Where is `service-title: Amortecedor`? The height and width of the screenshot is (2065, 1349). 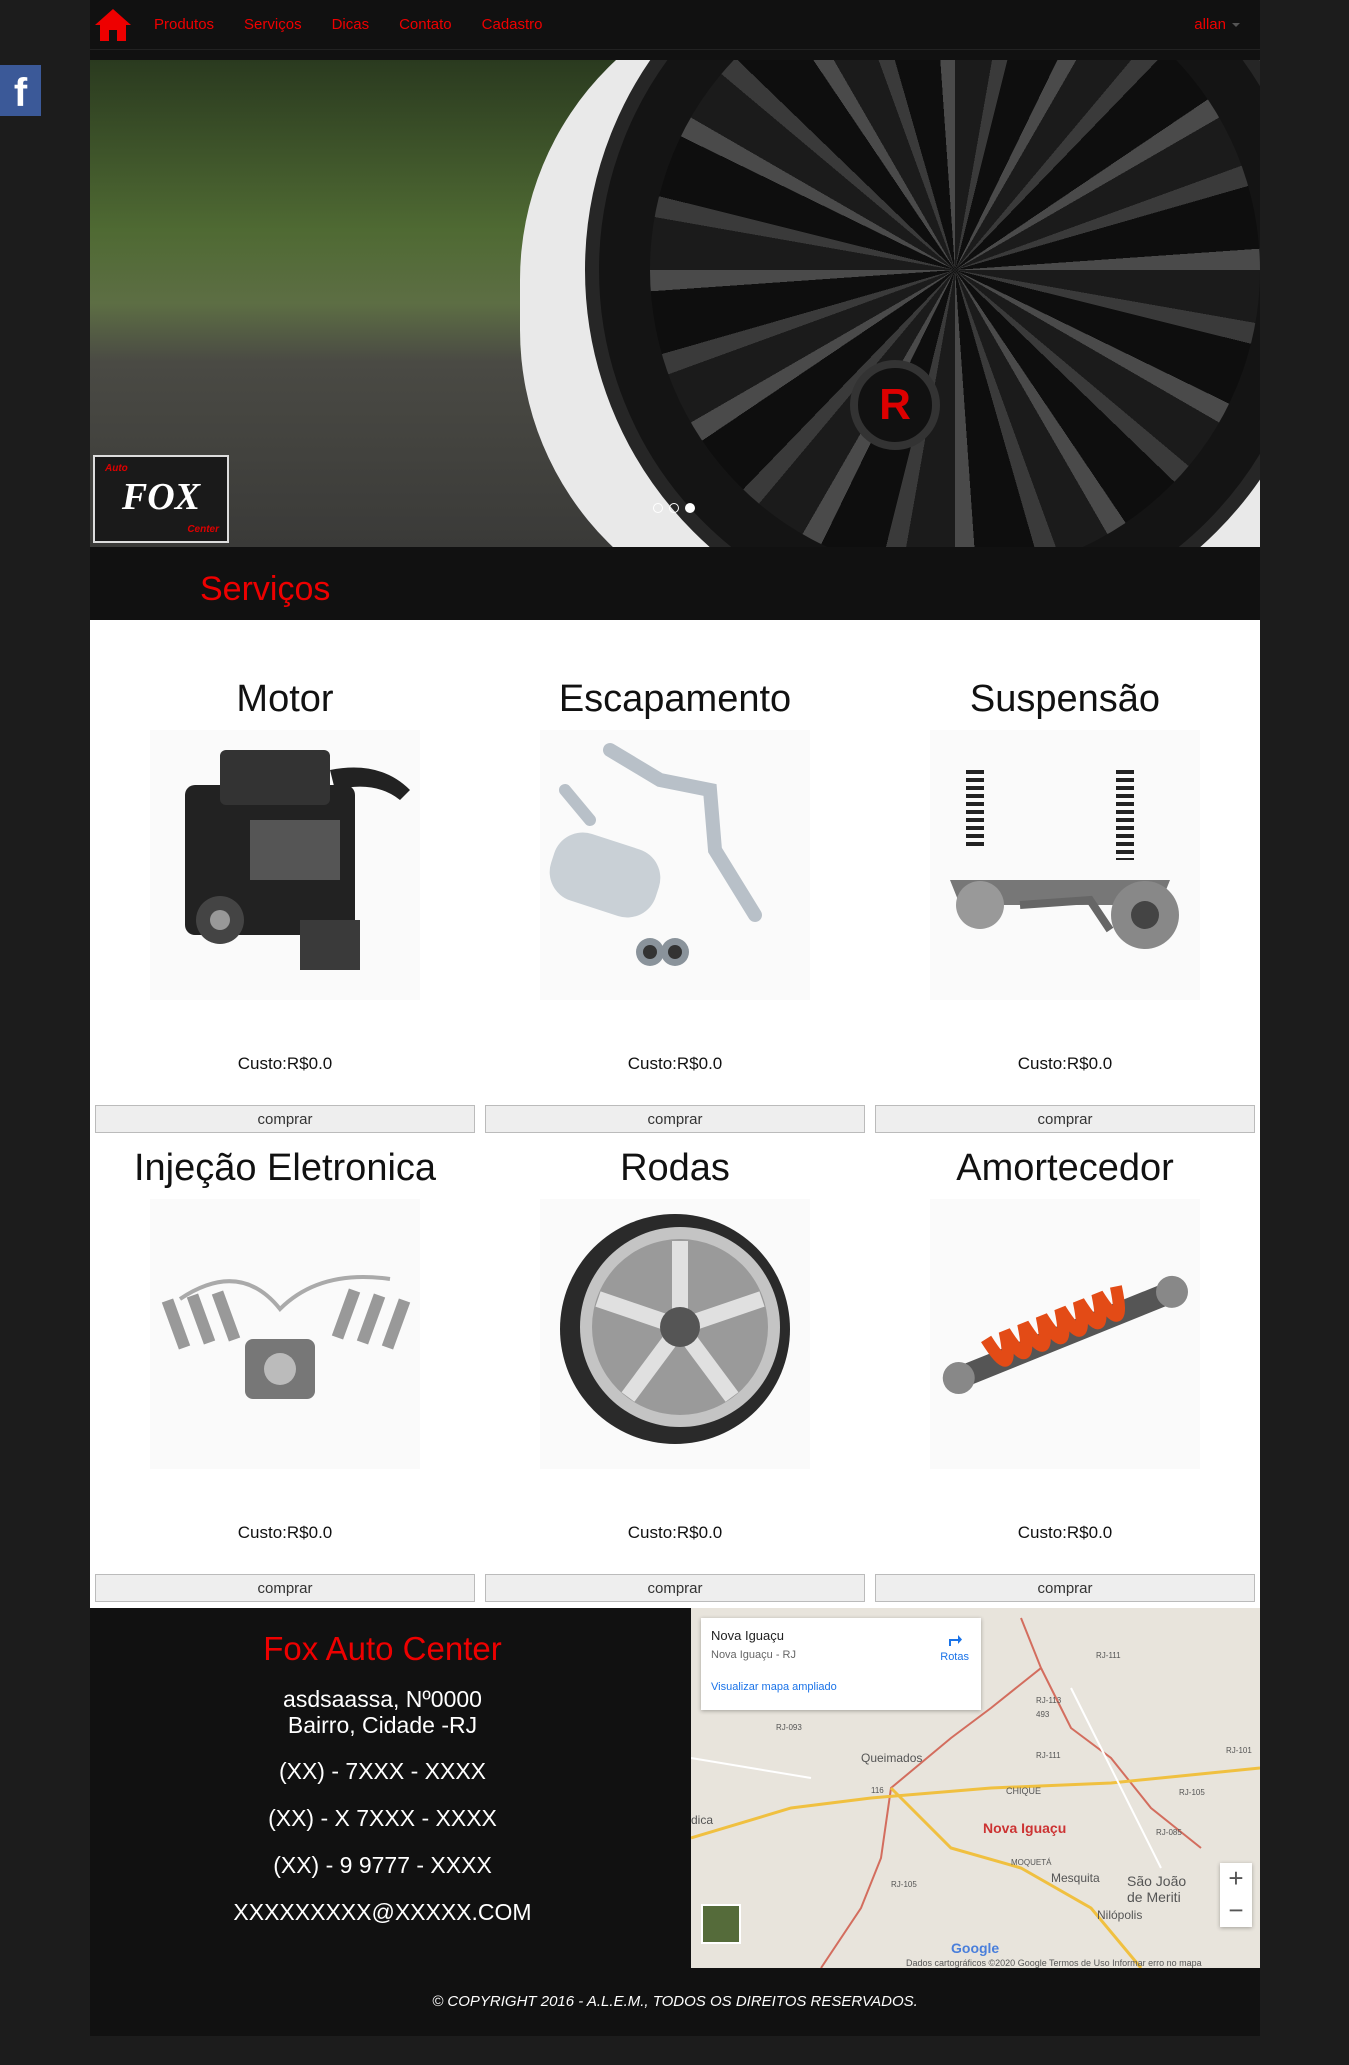
service-title: Amortecedor is located at coordinates (1065, 1168).